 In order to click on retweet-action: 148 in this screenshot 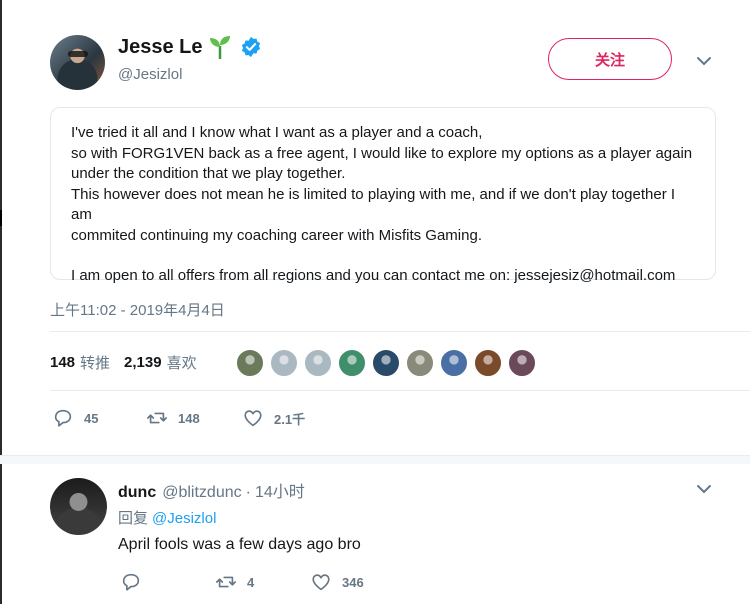, I will do `click(173, 418)`.